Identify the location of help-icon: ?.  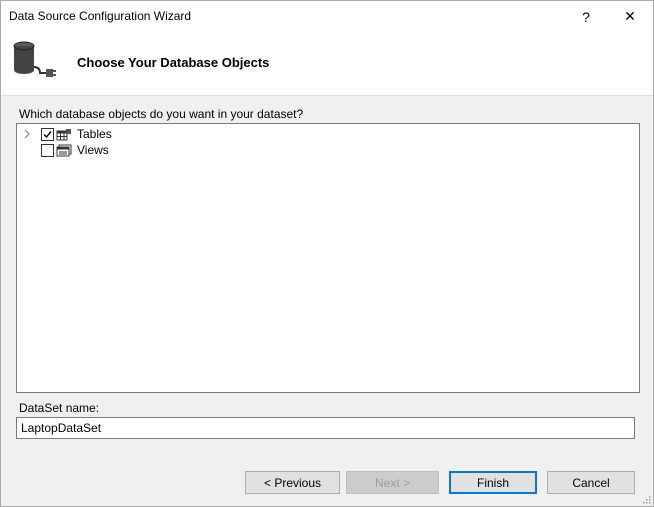
(586, 16).